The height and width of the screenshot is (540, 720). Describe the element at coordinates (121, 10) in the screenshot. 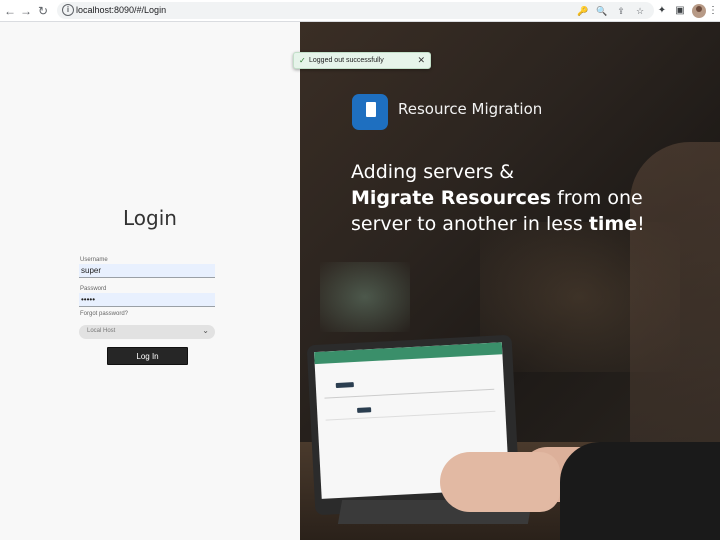

I see `url-text: localhost:8090/#/Login` at that location.